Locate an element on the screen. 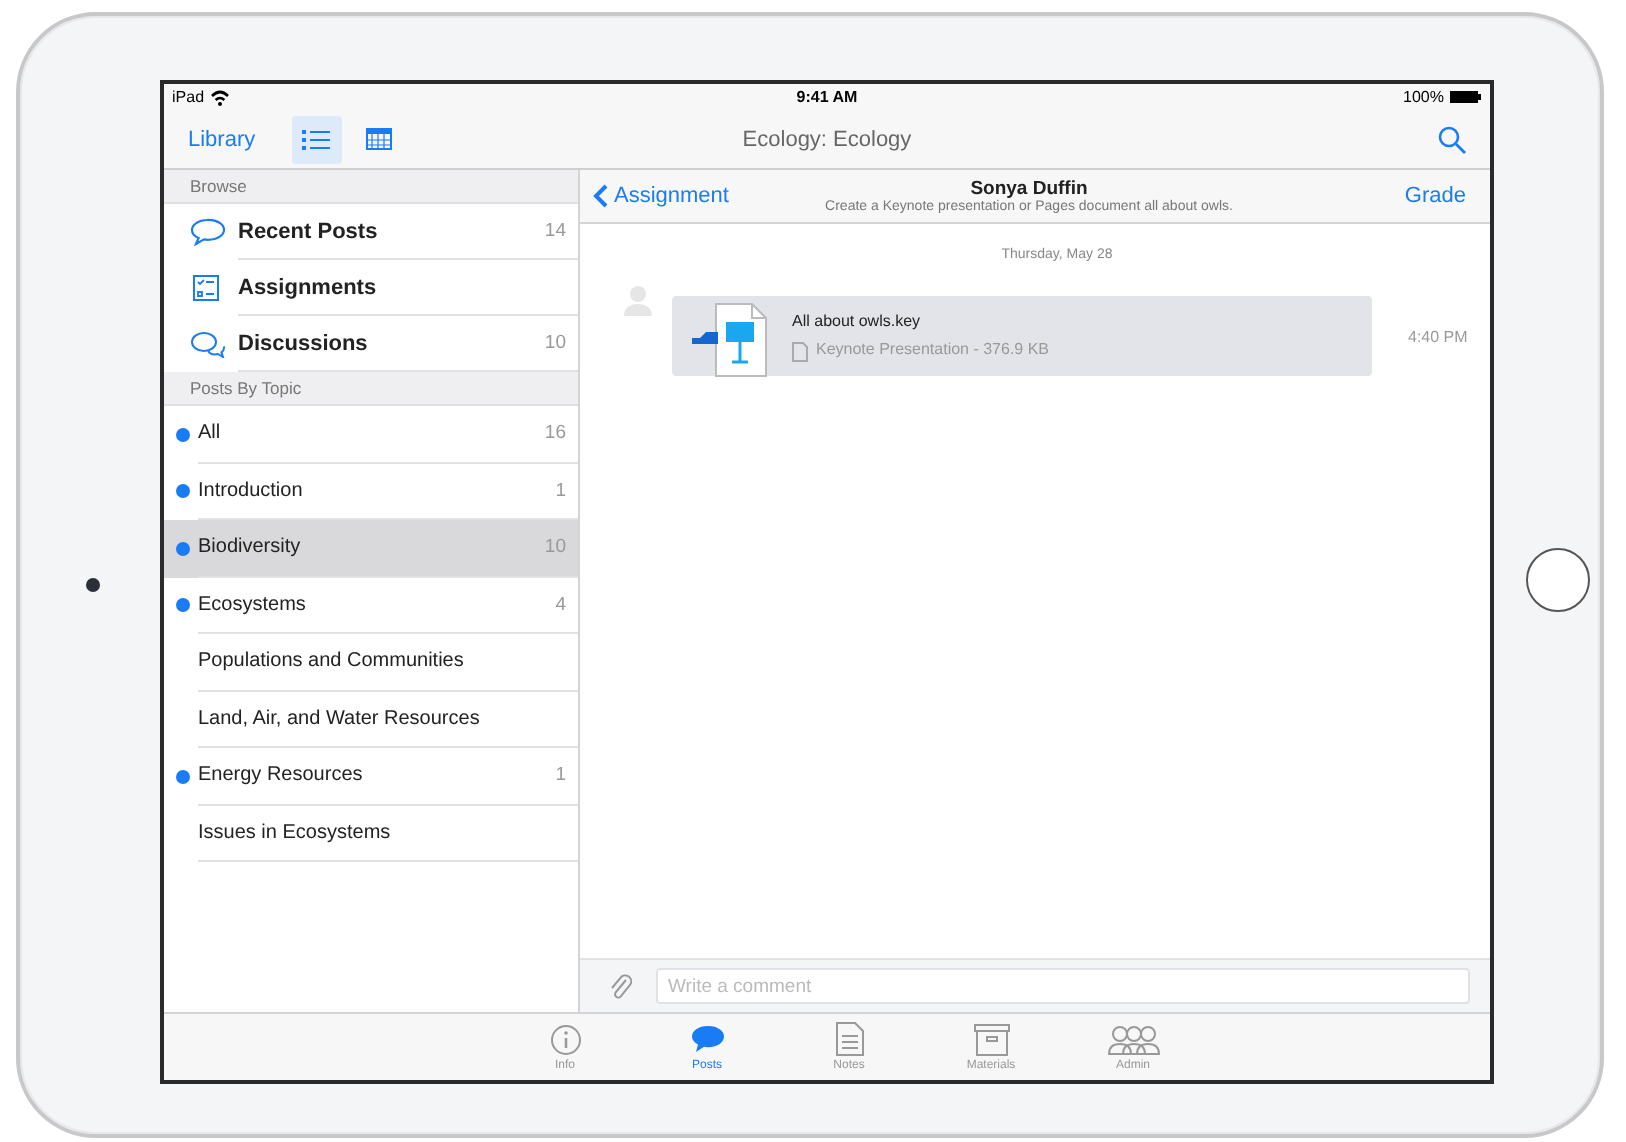 This screenshot has width=1626, height=1142. item-count: 14 is located at coordinates (555, 231).